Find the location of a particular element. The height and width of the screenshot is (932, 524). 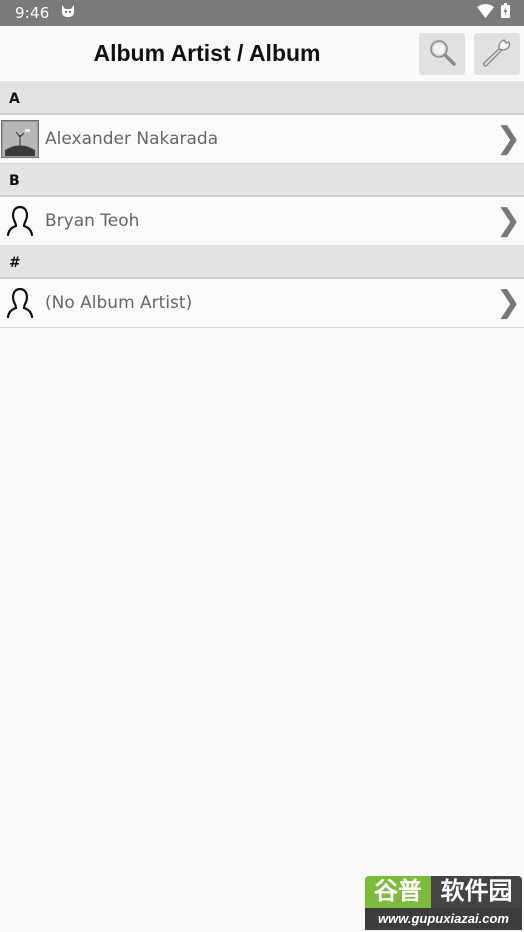

settings-button is located at coordinates (497, 54).